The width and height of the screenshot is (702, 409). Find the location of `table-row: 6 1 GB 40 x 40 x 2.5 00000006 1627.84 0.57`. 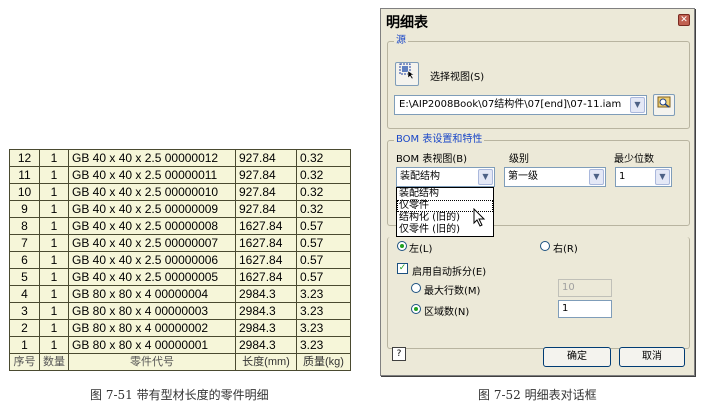

table-row: 6 1 GB 40 x 40 x 2.5 00000006 1627.84 0.57 is located at coordinates (180, 260).